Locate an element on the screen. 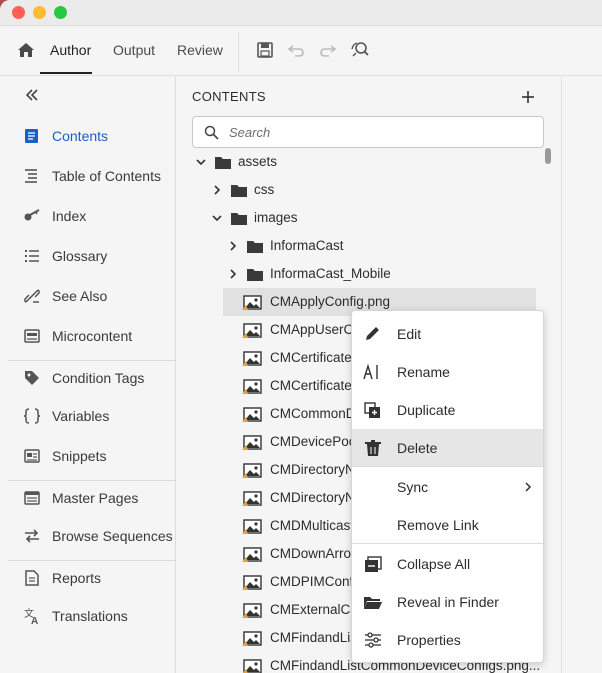 This screenshot has height=673, width=602. sidebar-item-glossary: Glossary is located at coordinates (92, 256).